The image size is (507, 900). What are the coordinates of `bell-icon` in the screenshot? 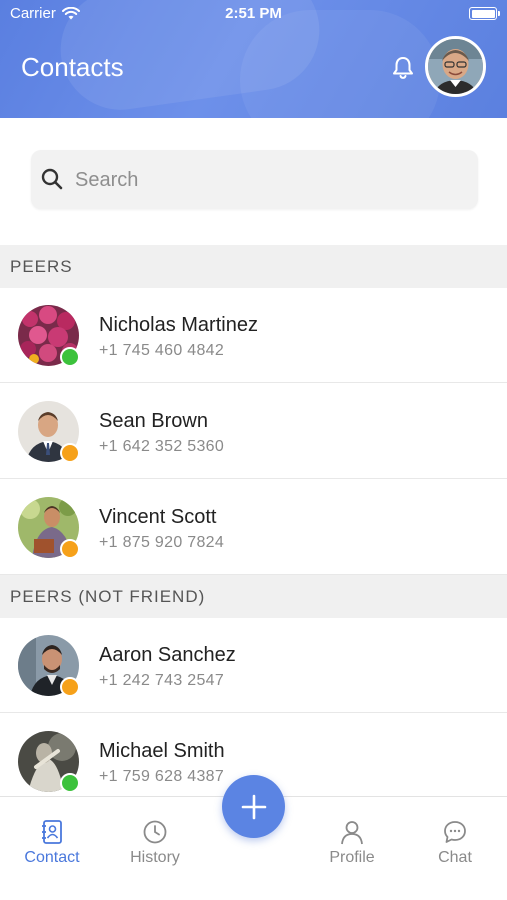 It's located at (403, 68).